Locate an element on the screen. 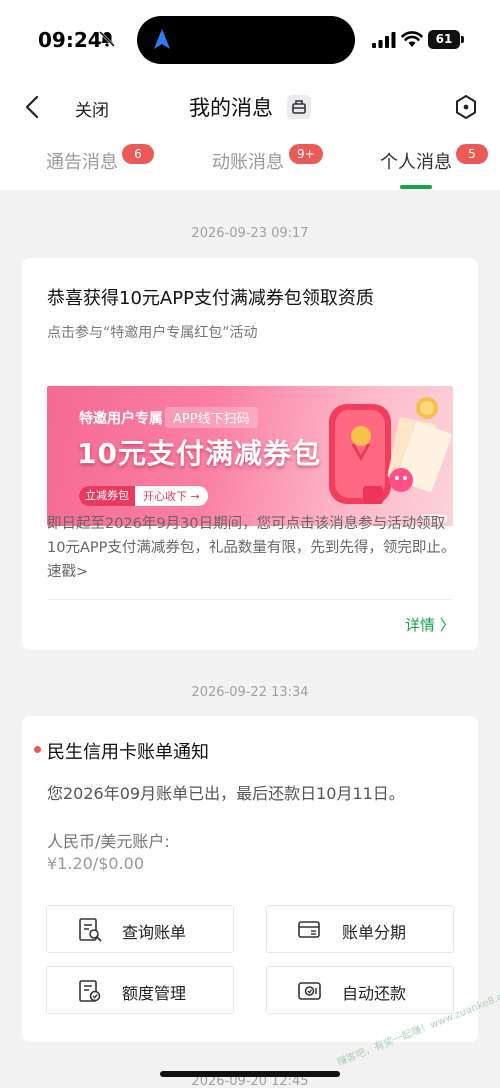  wifi-icon is located at coordinates (412, 39).